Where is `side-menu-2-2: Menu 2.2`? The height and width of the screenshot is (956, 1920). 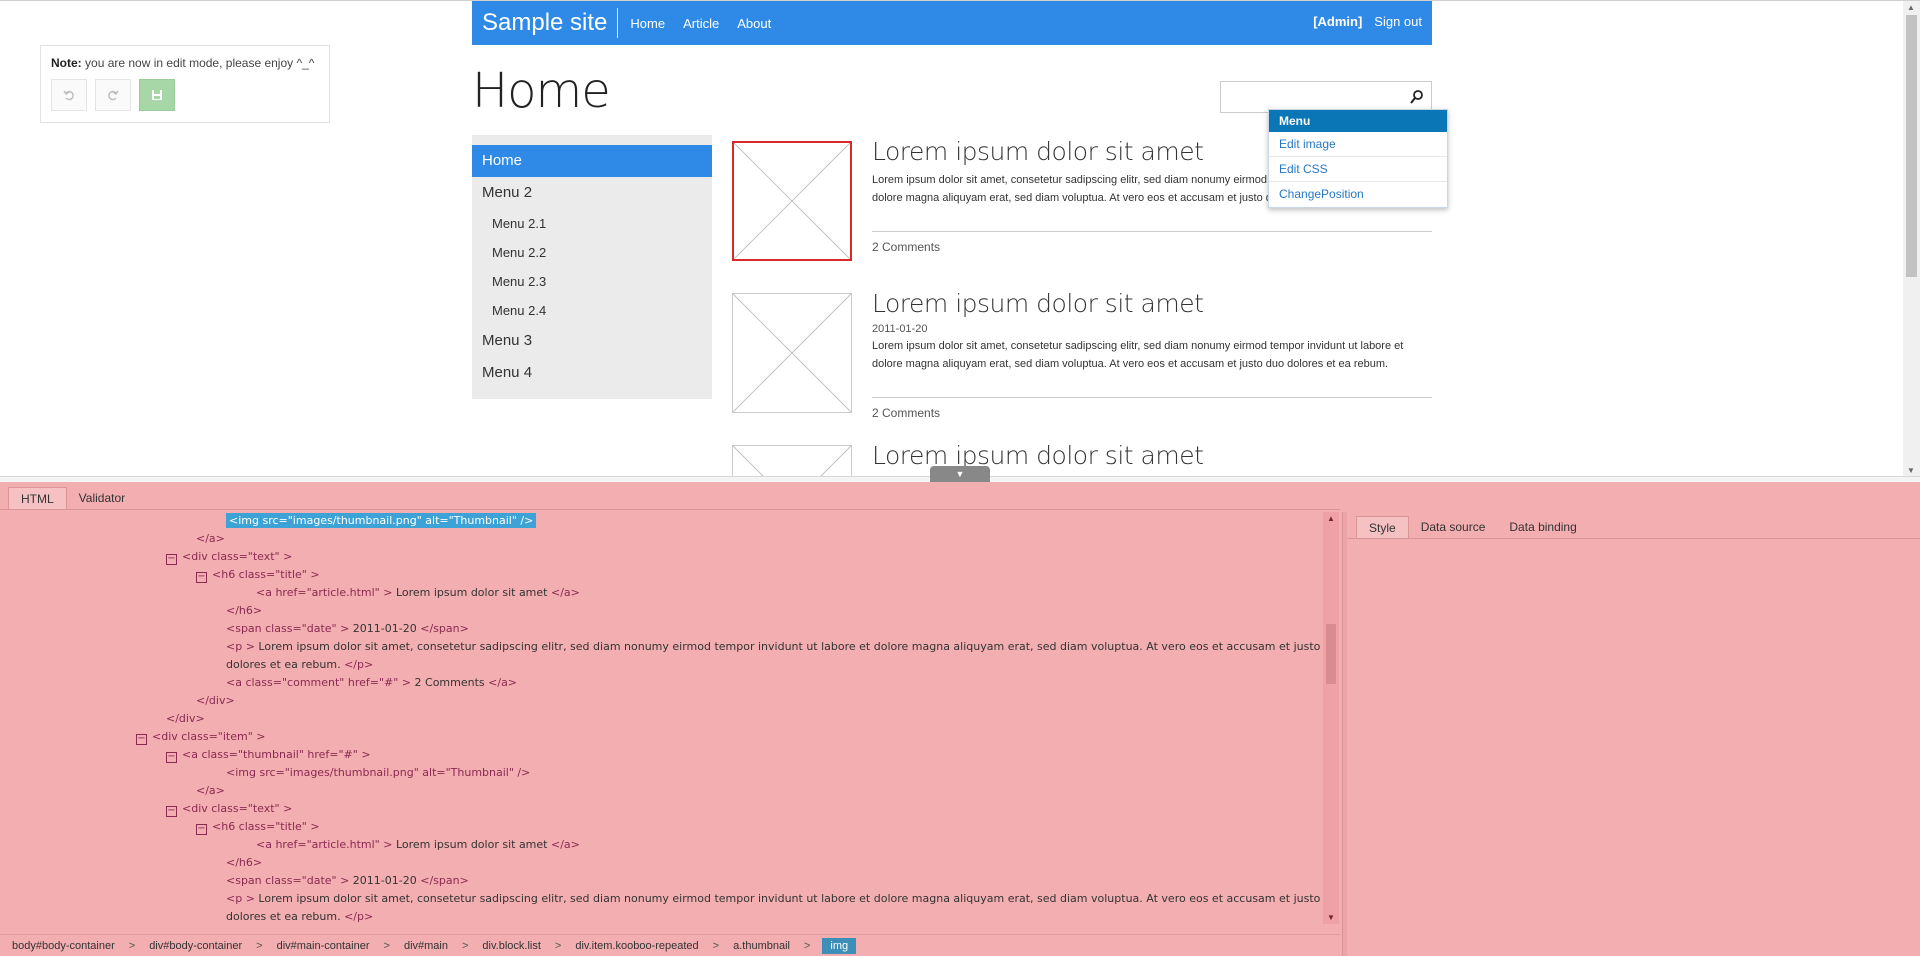 side-menu-2-2: Menu 2.2 is located at coordinates (592, 252).